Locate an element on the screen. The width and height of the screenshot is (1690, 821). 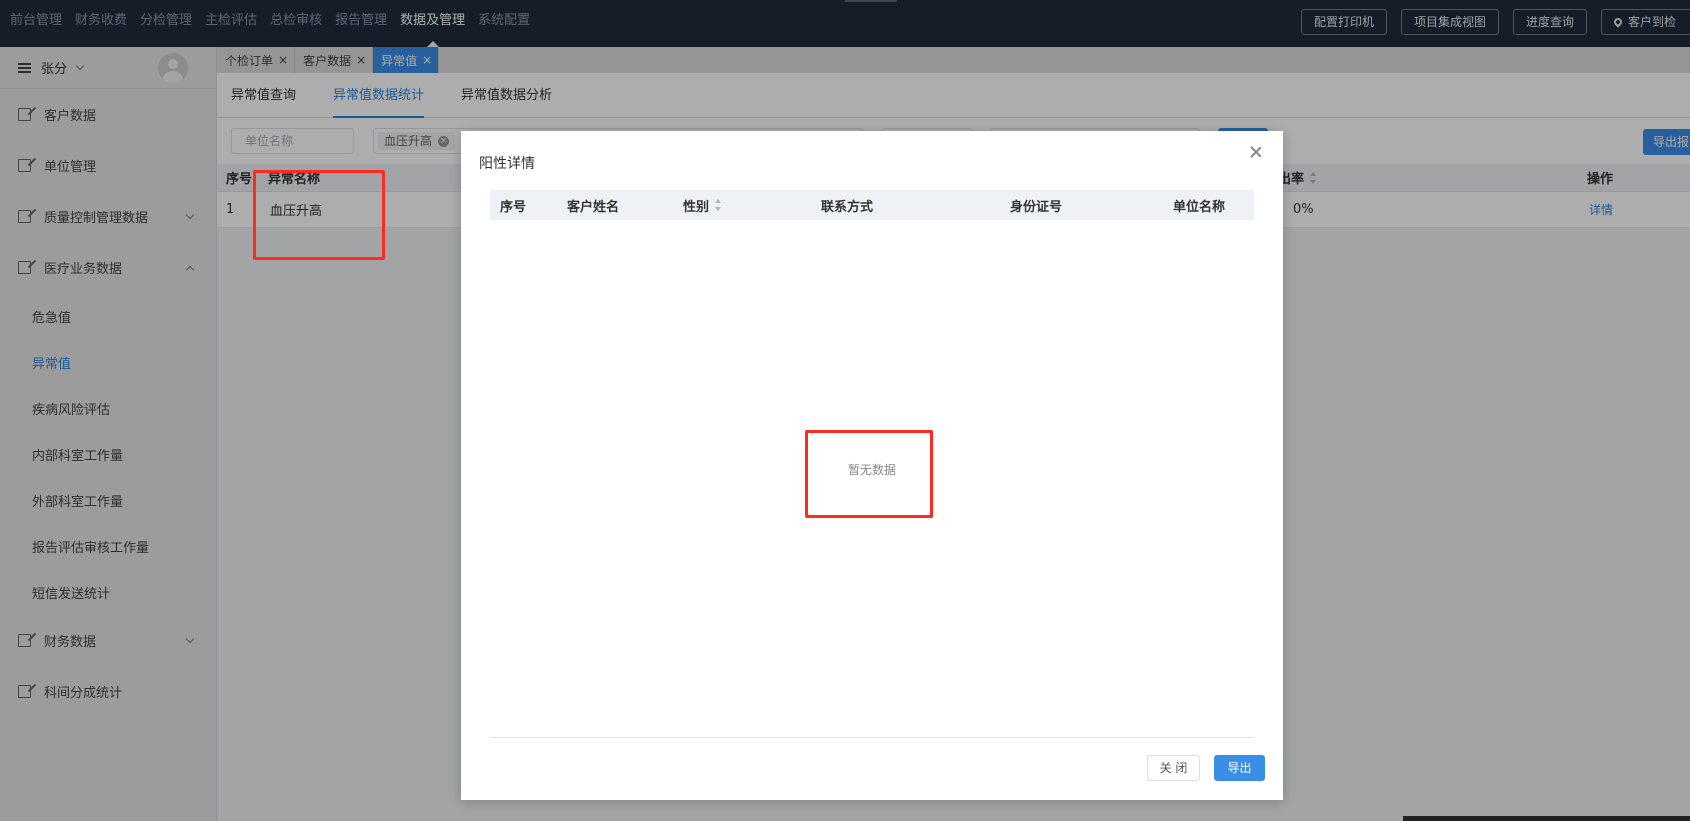
dialog-header-index: 序号 is located at coordinates (513, 207).